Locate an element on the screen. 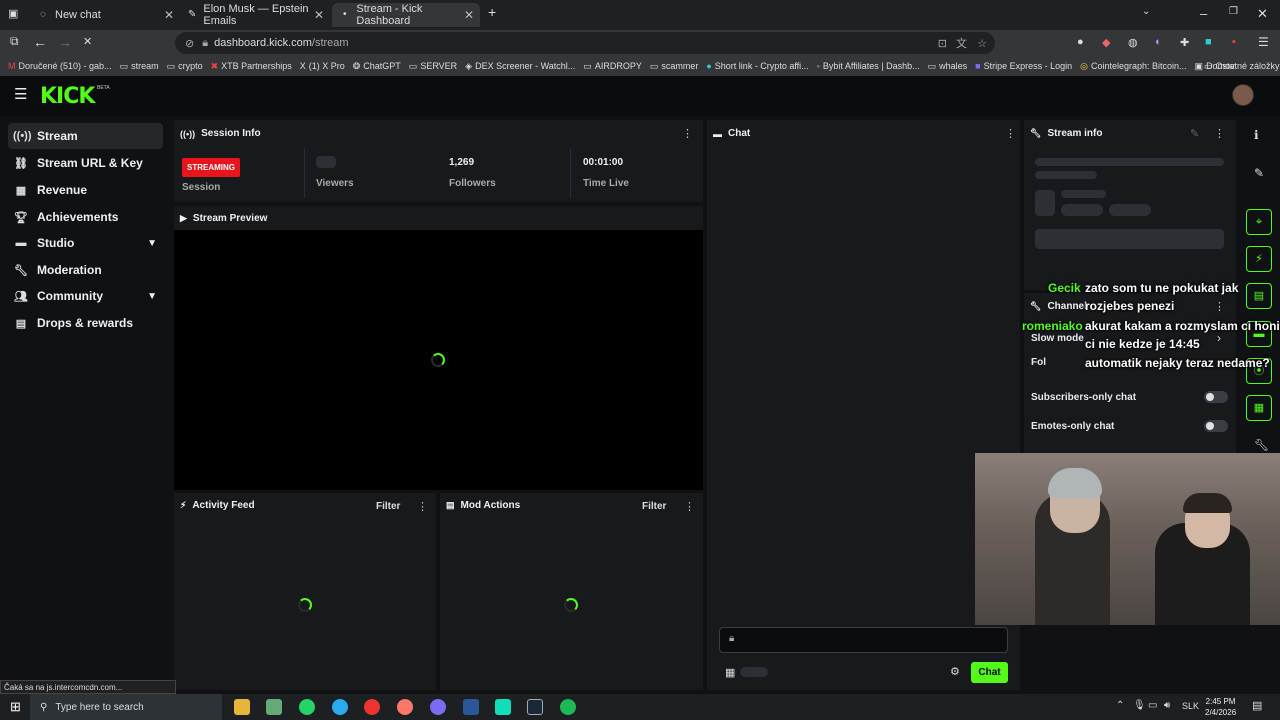  language-indicator: SLK is located at coordinates (1190, 706).